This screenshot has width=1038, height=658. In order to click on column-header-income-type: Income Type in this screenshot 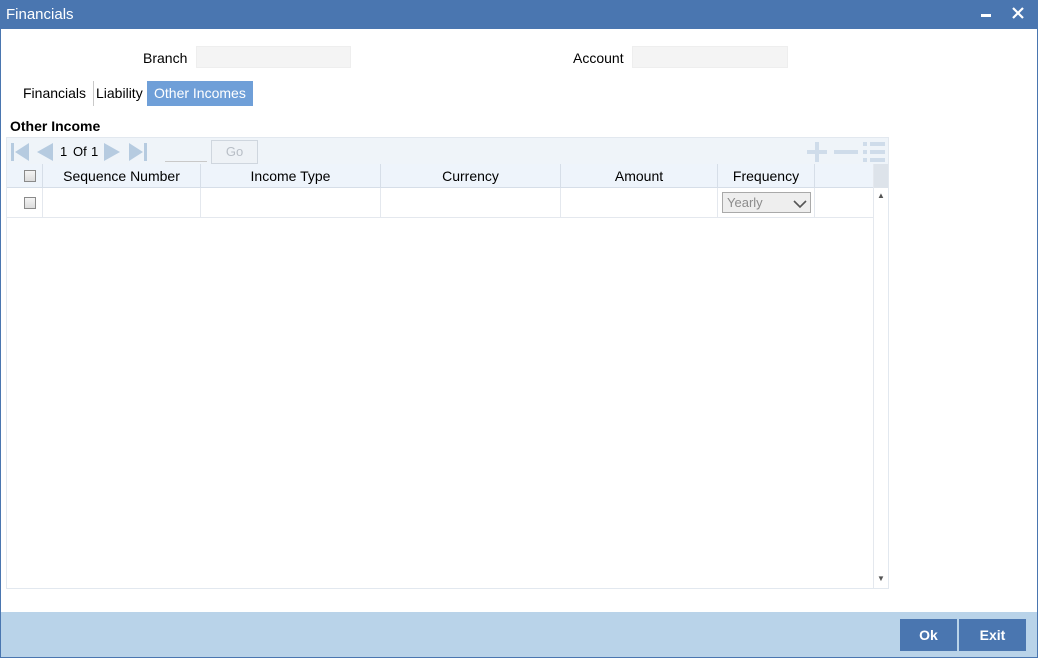, I will do `click(291, 176)`.